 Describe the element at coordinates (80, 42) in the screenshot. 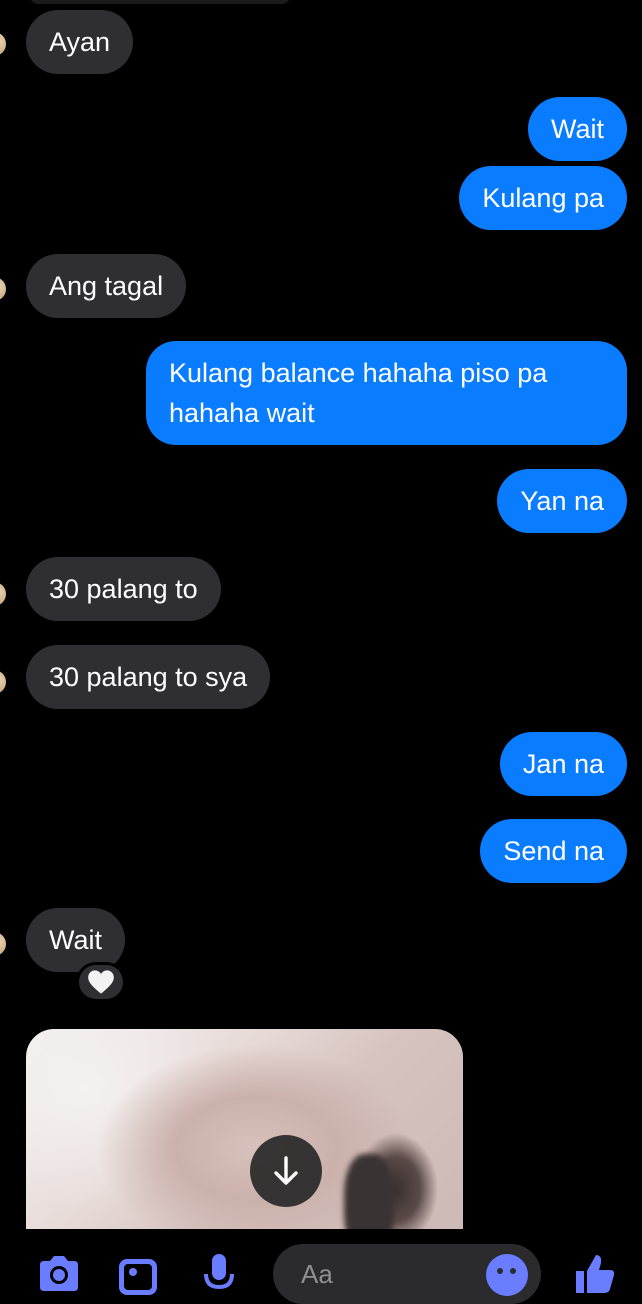

I see `message-bubble-incoming: Ayan` at that location.